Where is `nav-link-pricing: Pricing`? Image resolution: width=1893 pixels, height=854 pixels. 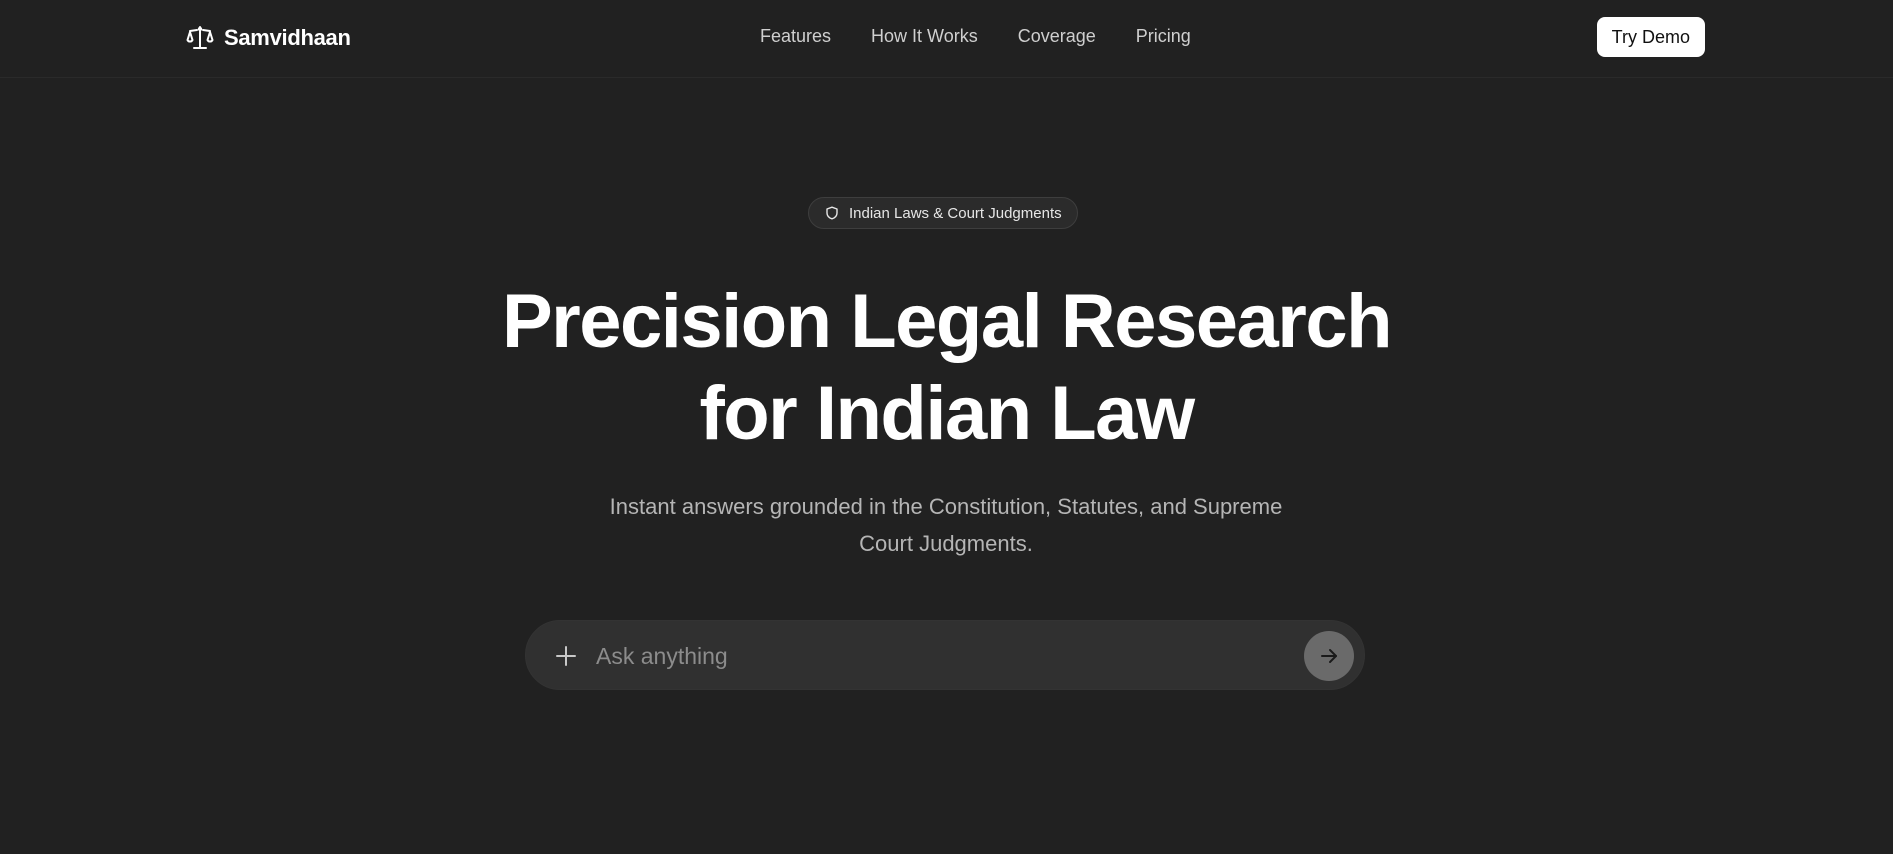
nav-link-pricing: Pricing is located at coordinates (1163, 36).